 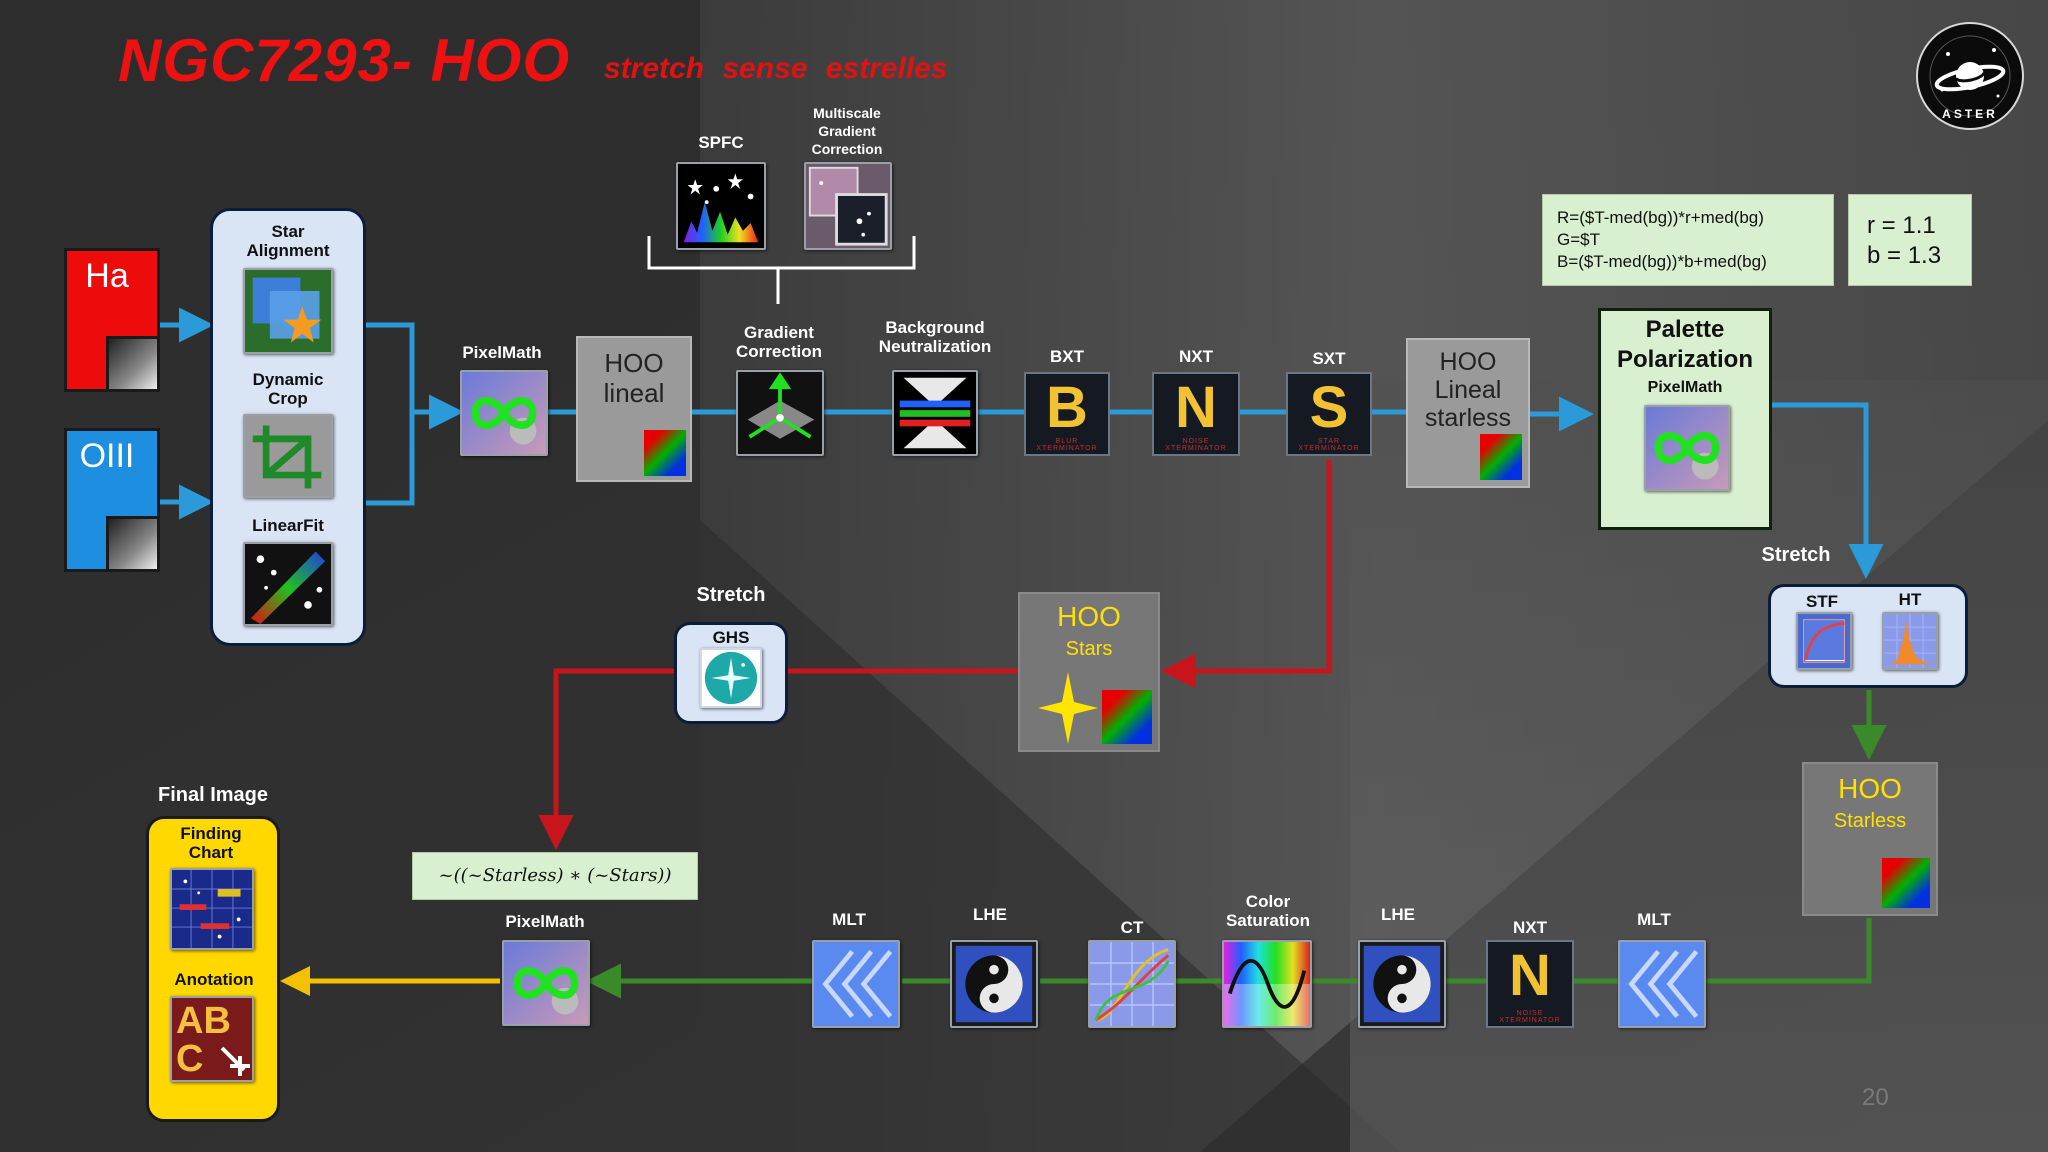 What do you see at coordinates (721, 206) in the screenshot?
I see `spfc-tile` at bounding box center [721, 206].